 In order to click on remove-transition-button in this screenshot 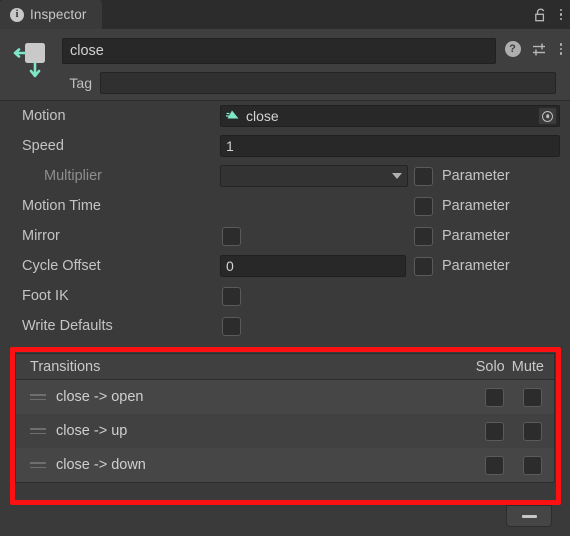, I will do `click(529, 516)`.